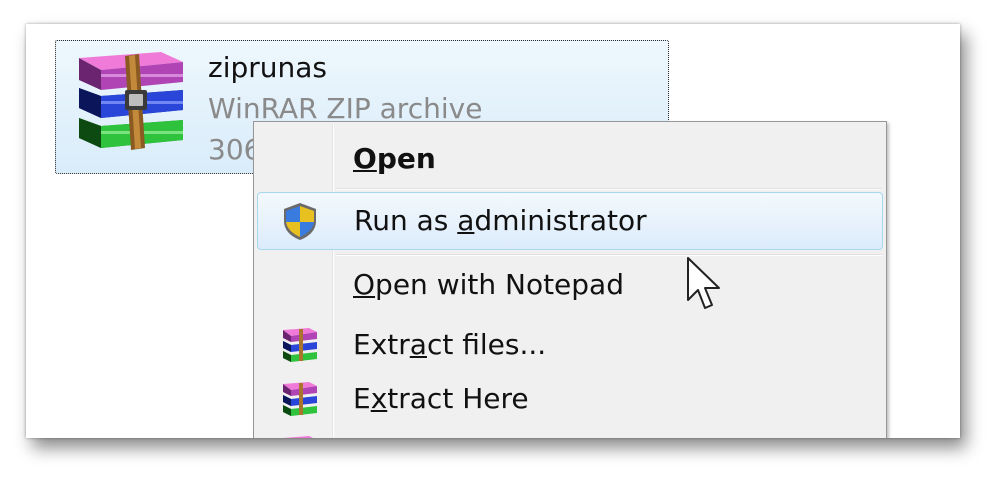  I want to click on mouse-pointer-icon, so click(703, 283).